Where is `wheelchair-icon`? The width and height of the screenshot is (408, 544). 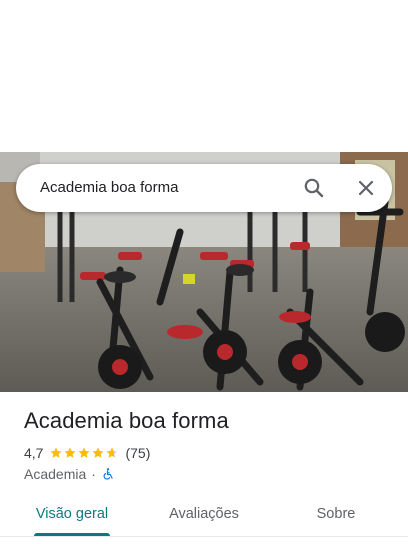 wheelchair-icon is located at coordinates (108, 474).